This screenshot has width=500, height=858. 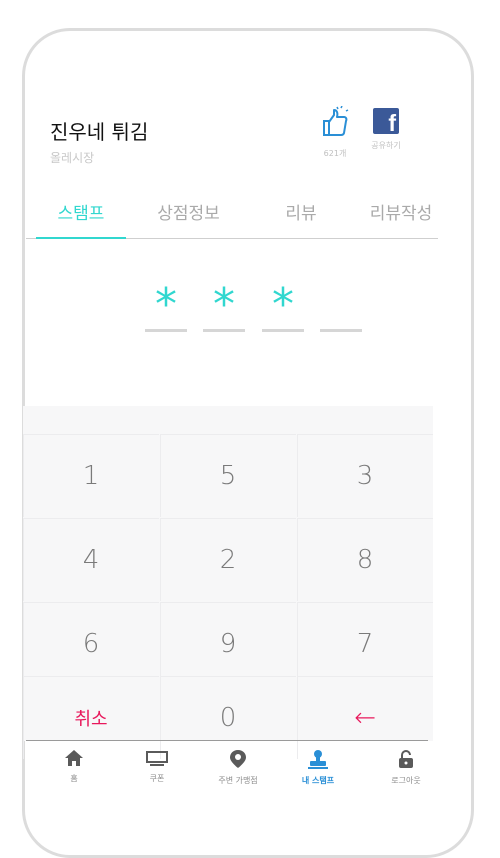 I want to click on pin-slot-1: *, so click(x=166, y=306).